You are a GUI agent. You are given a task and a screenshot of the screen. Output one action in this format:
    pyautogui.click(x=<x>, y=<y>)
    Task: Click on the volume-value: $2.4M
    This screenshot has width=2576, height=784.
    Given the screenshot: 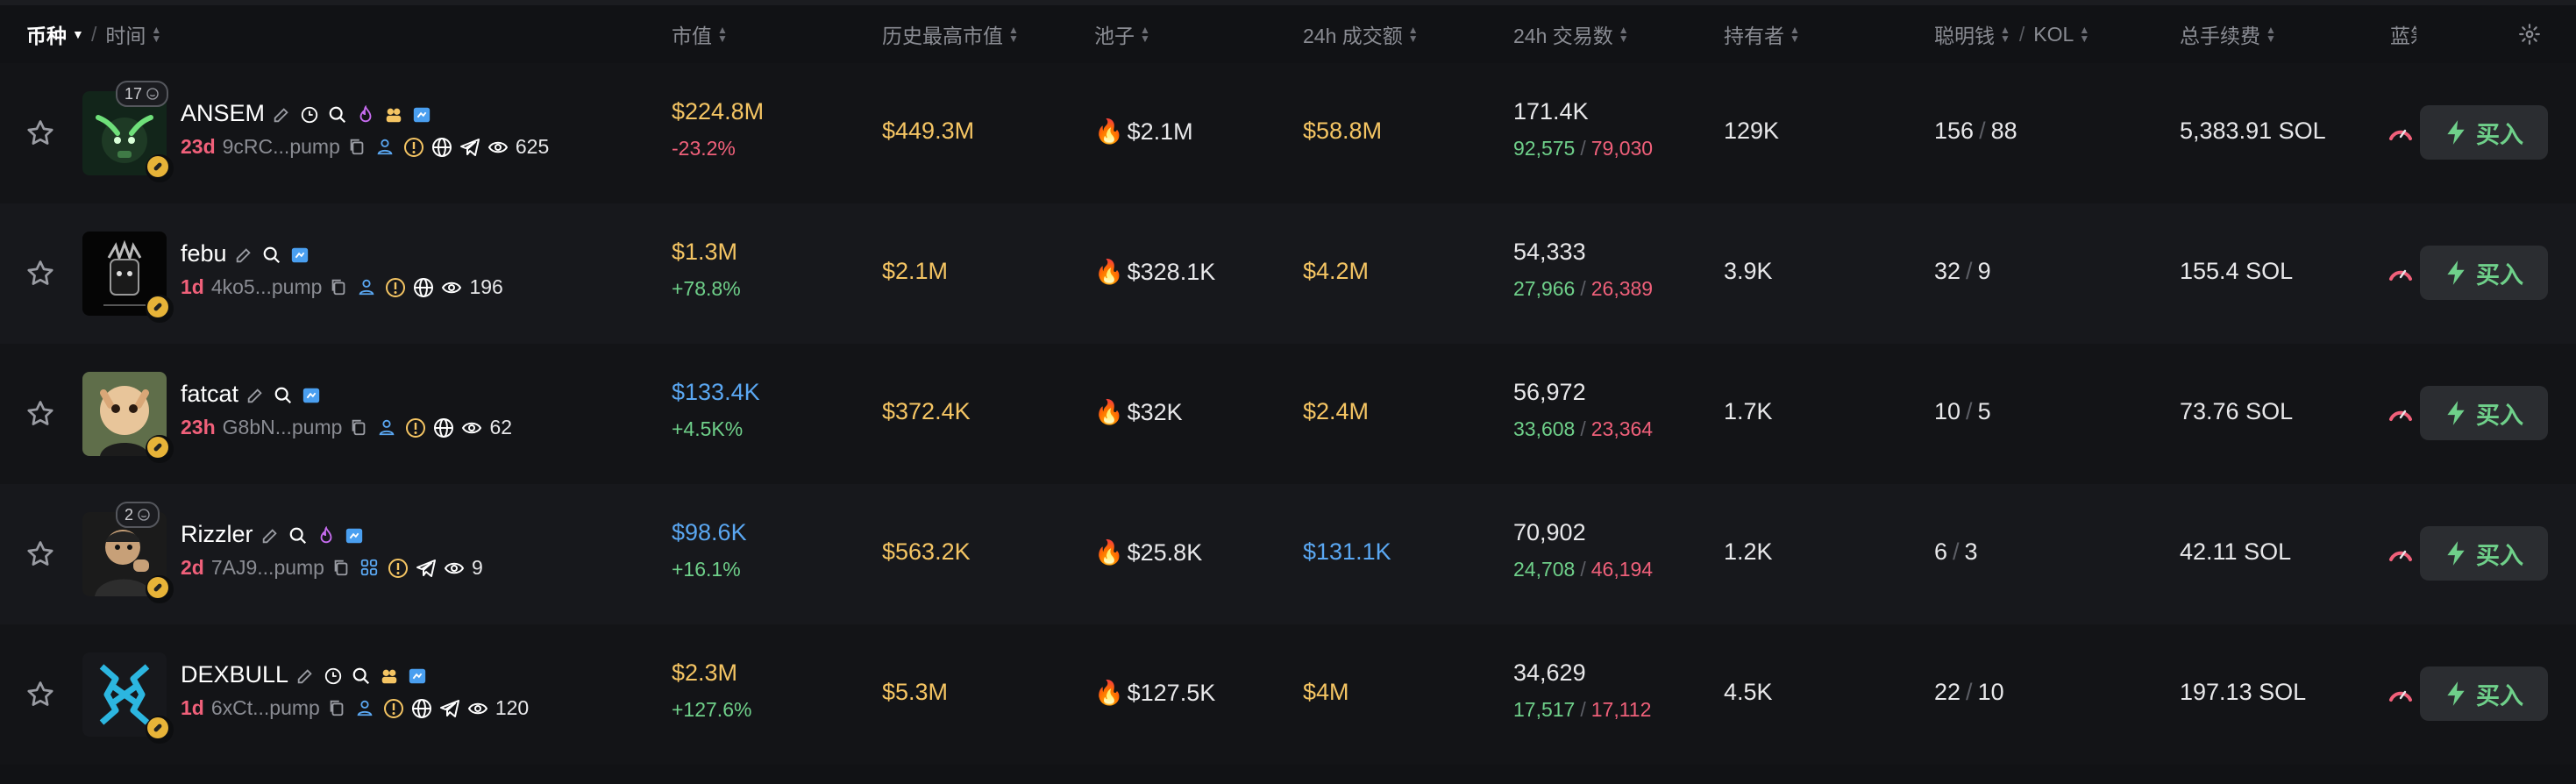 What is the action you would take?
    pyautogui.click(x=1336, y=411)
    